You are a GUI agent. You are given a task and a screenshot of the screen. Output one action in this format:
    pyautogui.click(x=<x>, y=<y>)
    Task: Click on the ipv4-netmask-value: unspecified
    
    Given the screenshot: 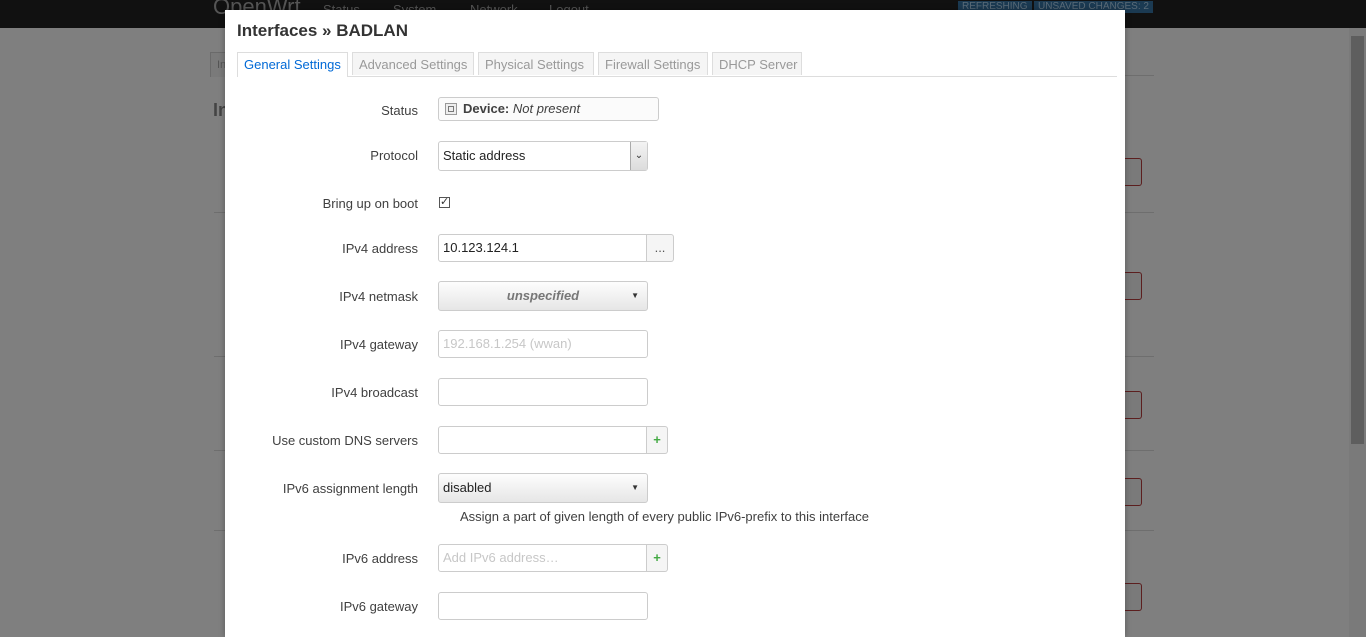 What is the action you would take?
    pyautogui.click(x=543, y=295)
    